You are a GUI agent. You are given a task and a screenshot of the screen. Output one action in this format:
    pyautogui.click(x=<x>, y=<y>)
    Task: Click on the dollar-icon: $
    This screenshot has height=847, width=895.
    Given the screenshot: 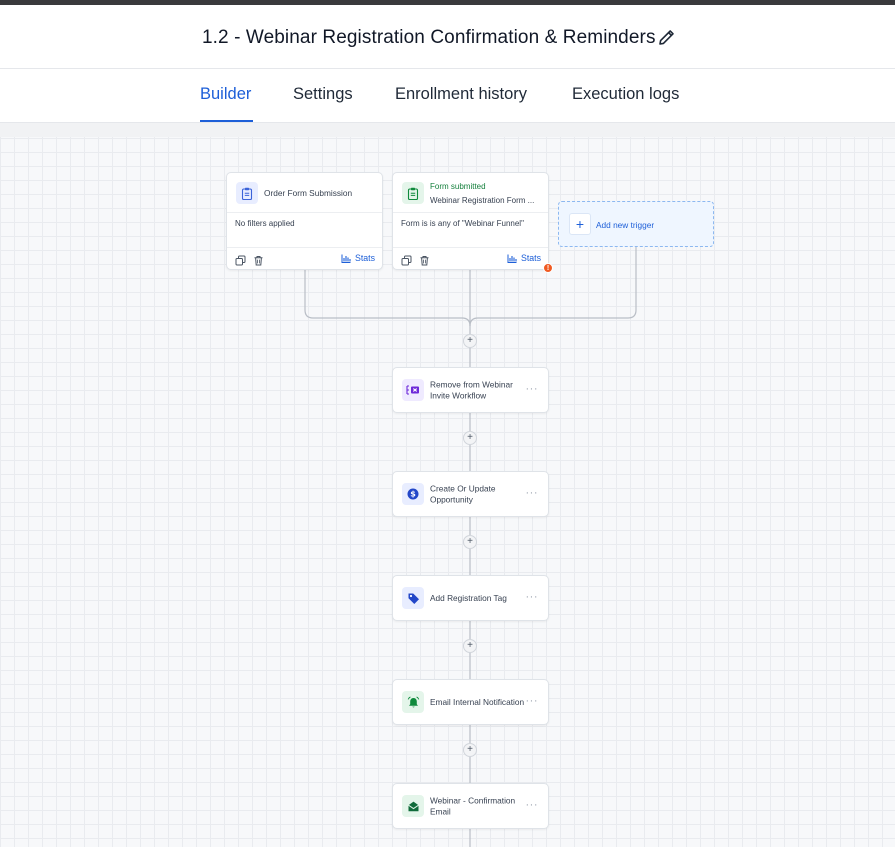 What is the action you would take?
    pyautogui.click(x=413, y=494)
    